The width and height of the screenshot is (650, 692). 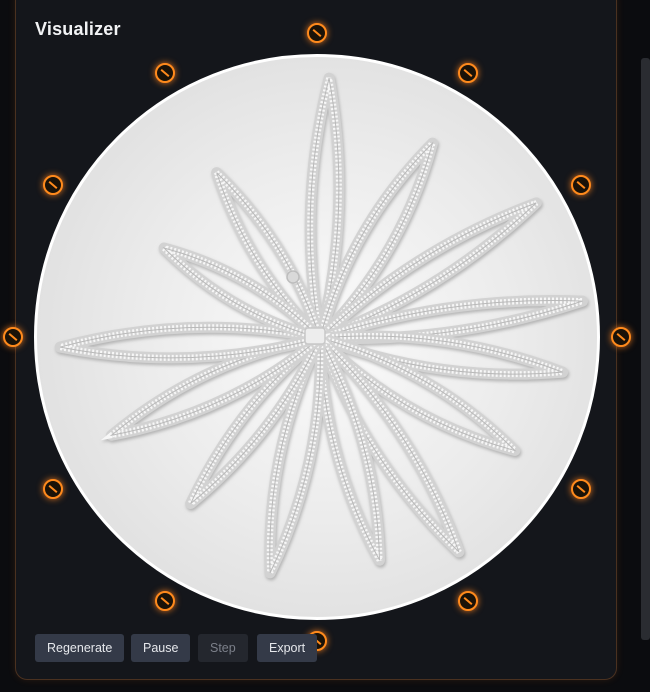 What do you see at coordinates (645, 349) in the screenshot?
I see `scrollbar` at bounding box center [645, 349].